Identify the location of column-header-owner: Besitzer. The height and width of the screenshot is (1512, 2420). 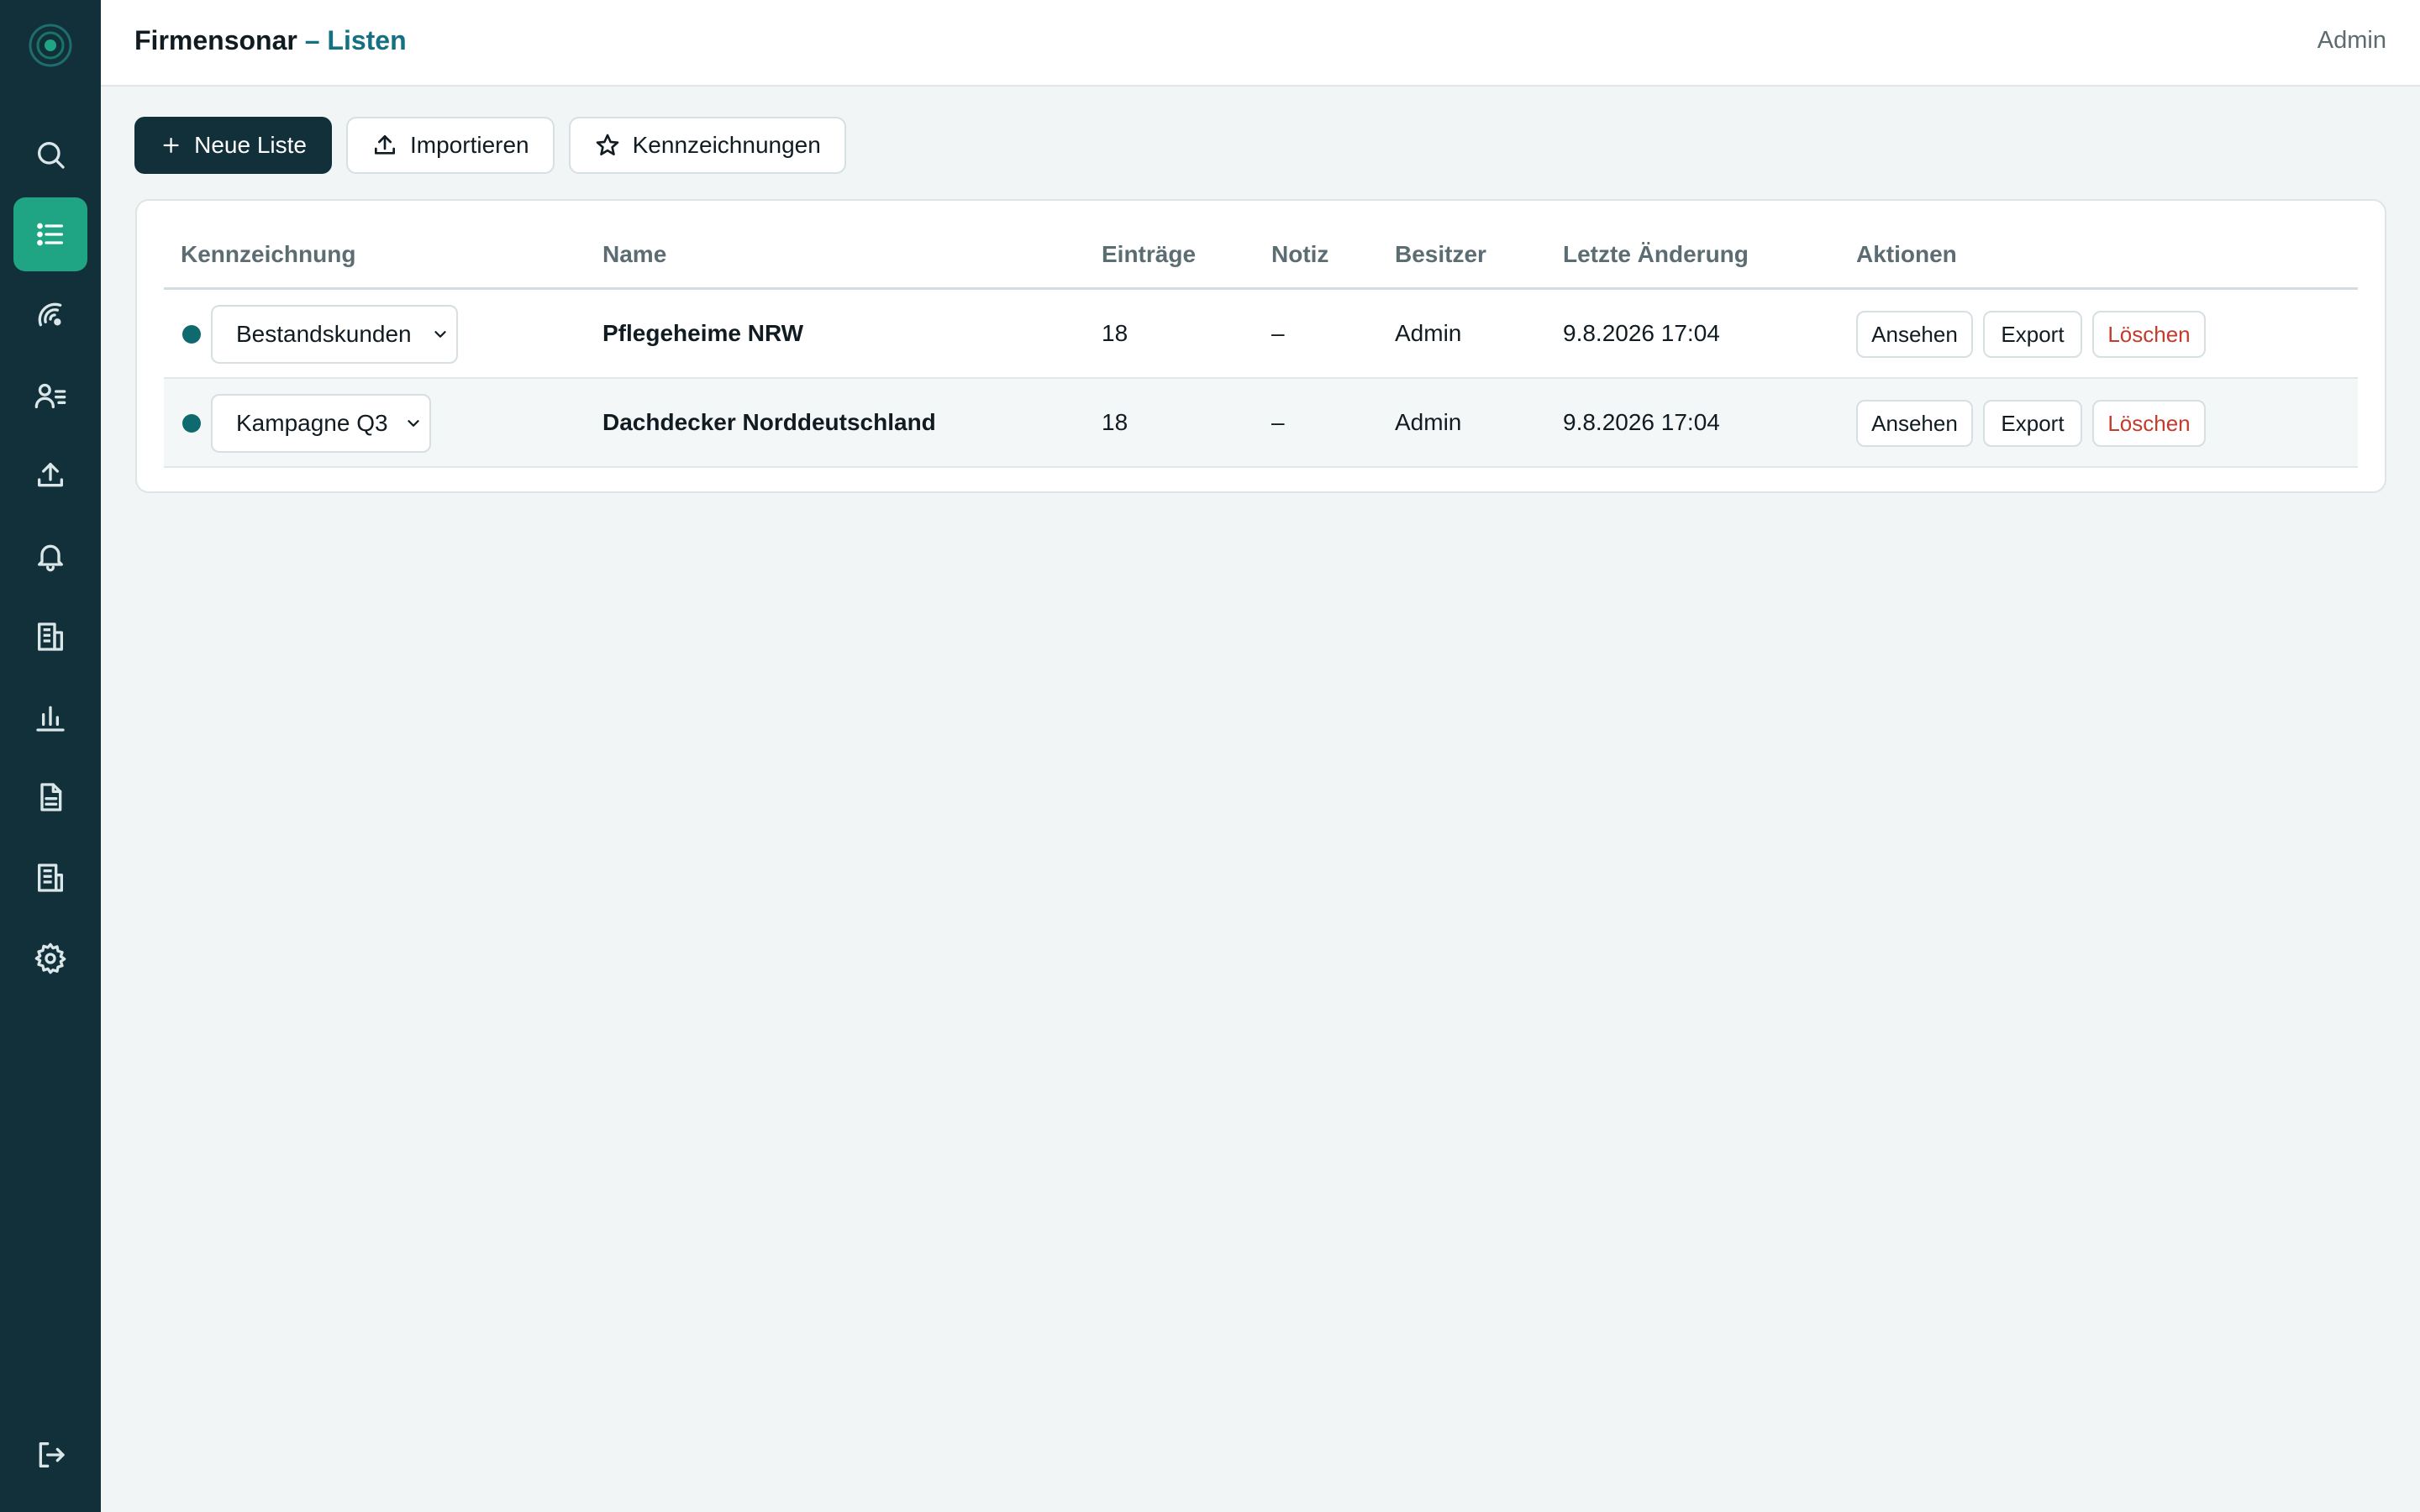
(1440, 254).